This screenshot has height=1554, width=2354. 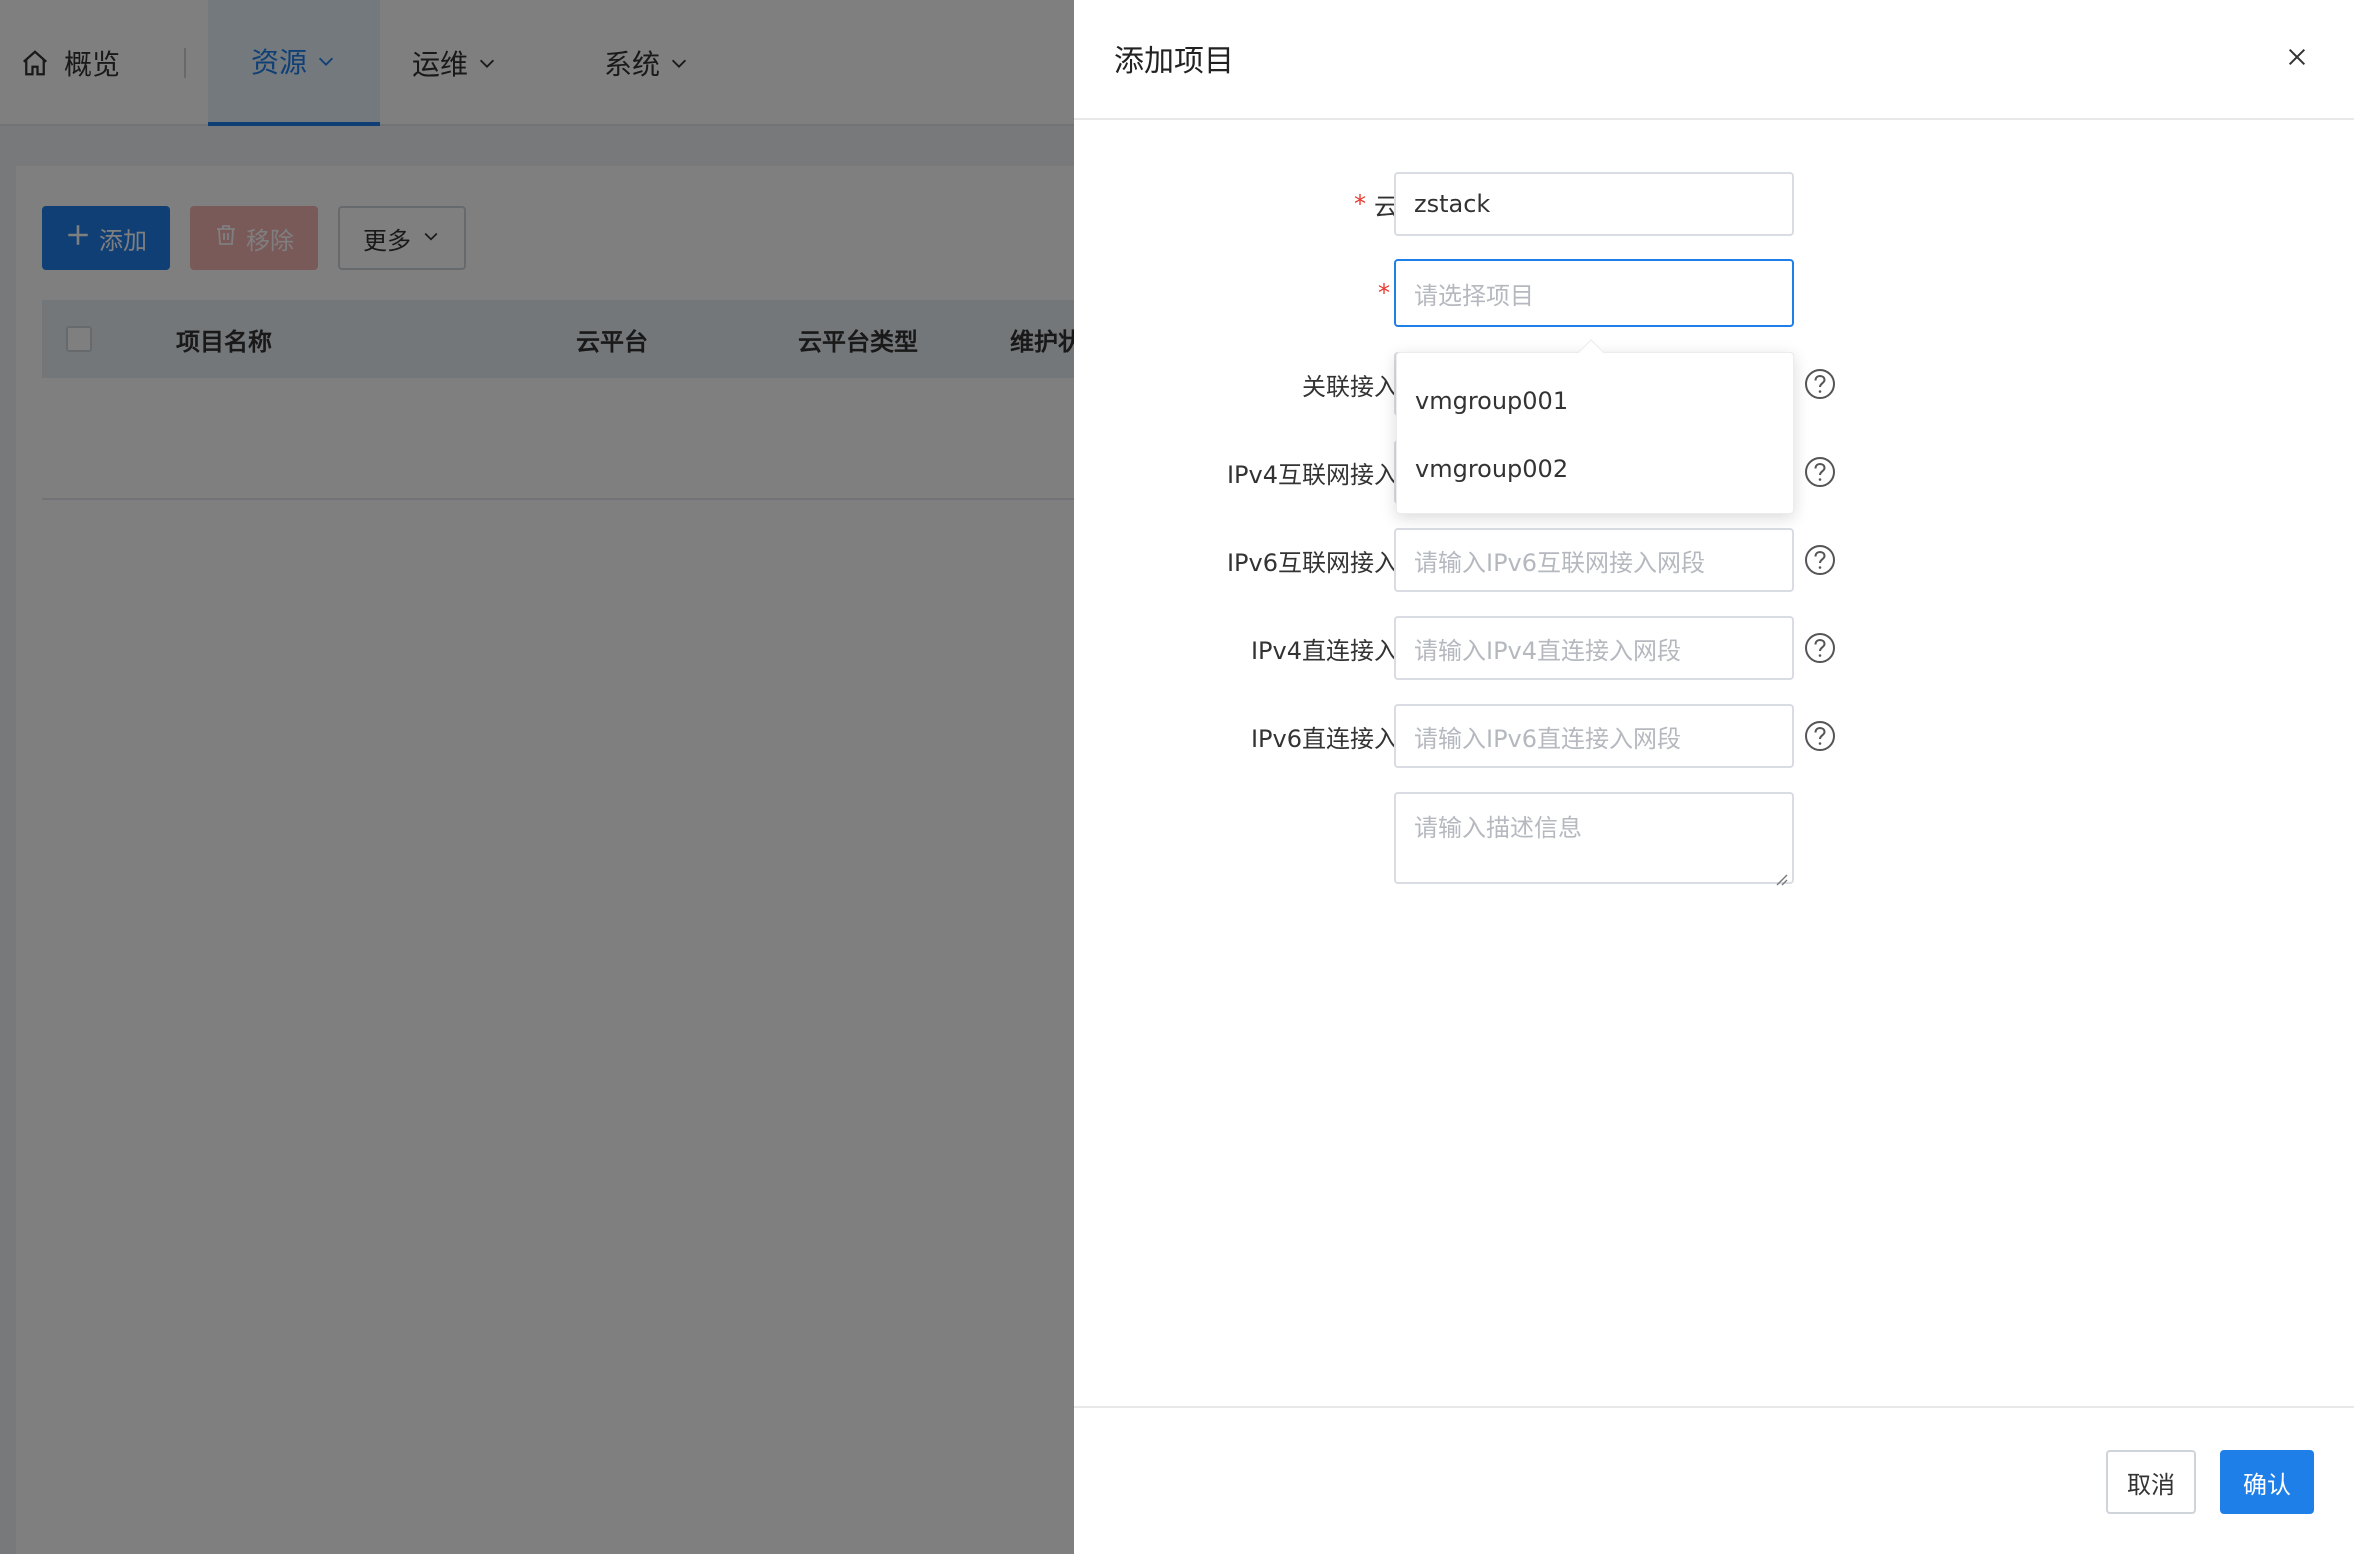 I want to click on resize-handle-icon, so click(x=1781, y=875).